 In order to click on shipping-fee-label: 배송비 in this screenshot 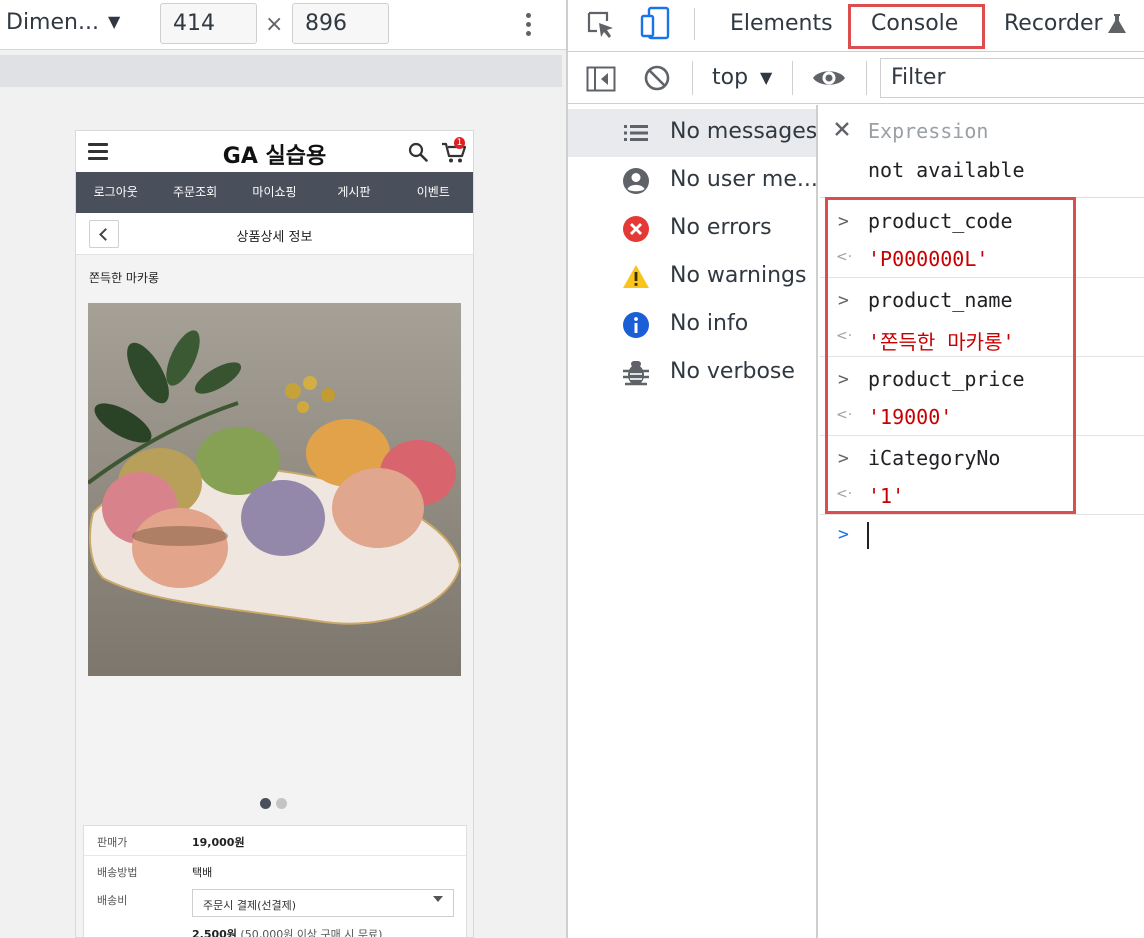, I will do `click(112, 900)`.